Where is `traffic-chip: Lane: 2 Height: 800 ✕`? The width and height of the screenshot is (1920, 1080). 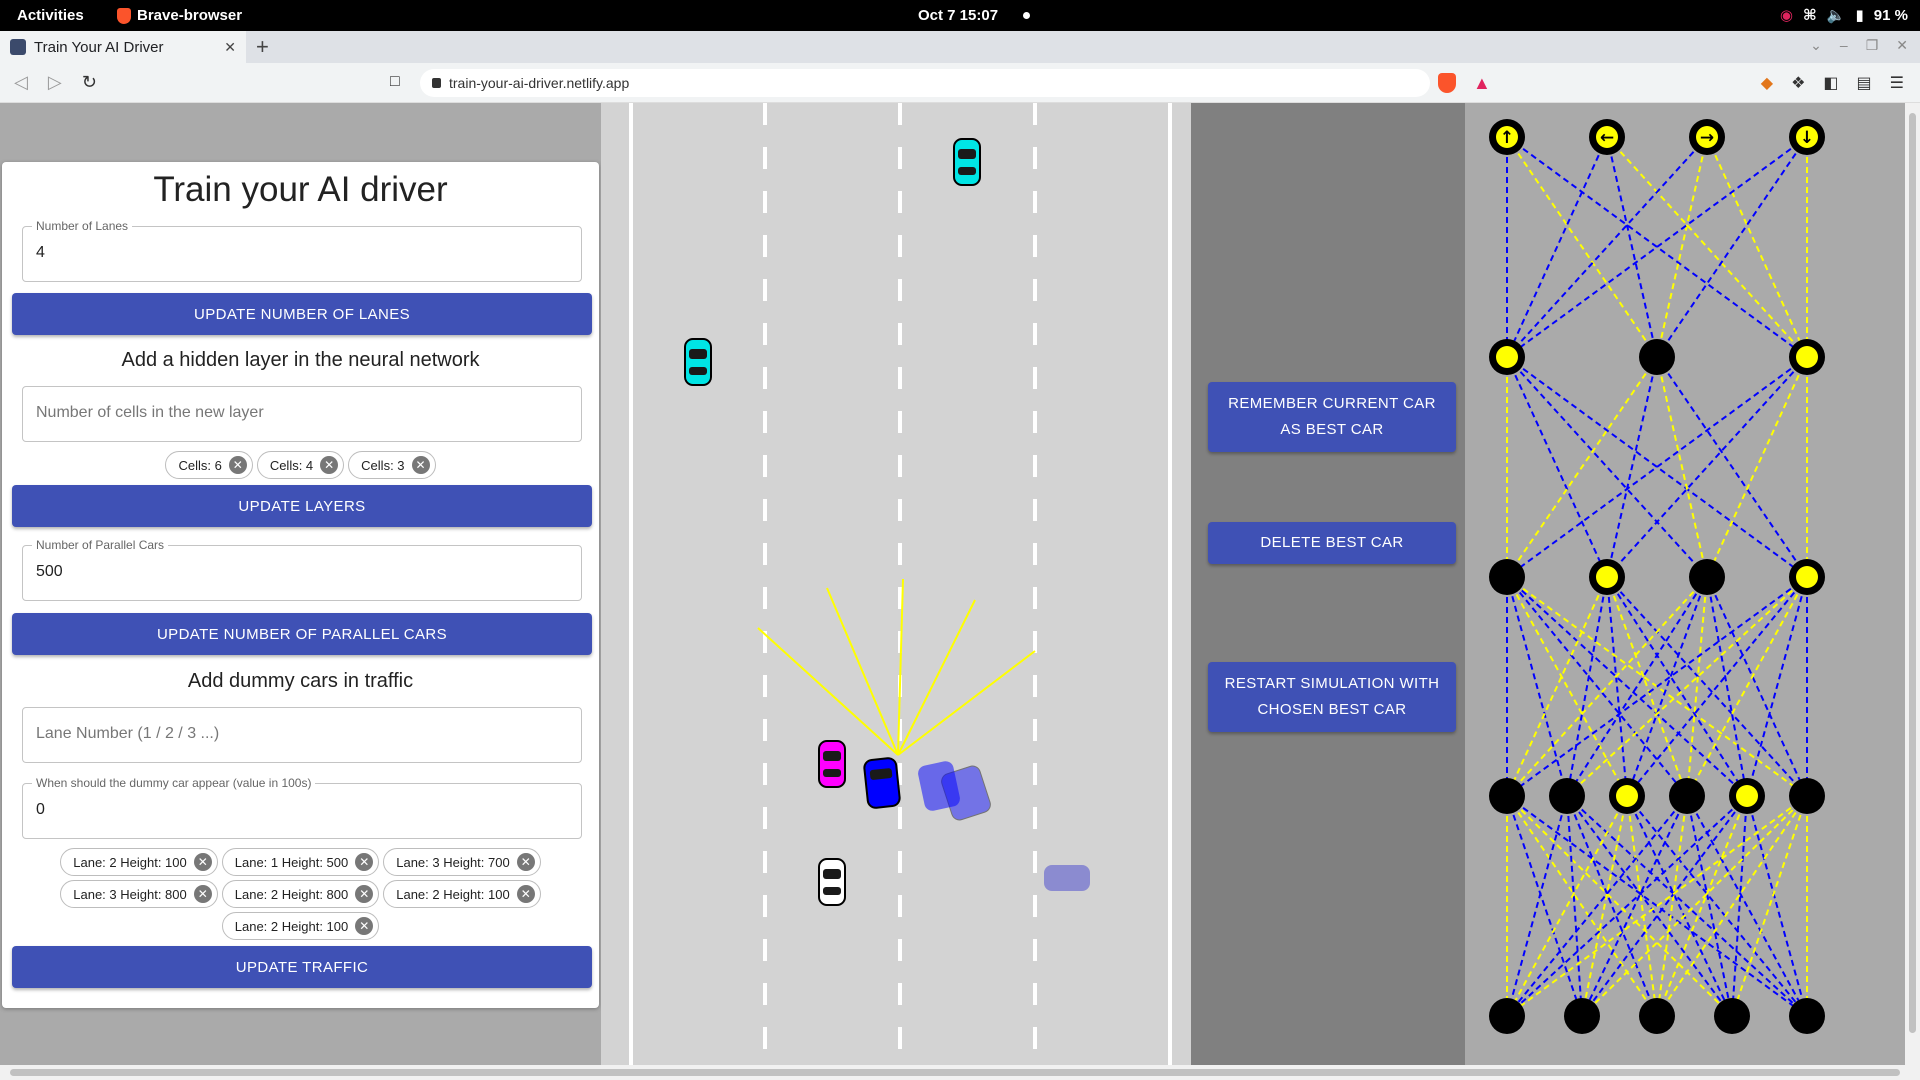 traffic-chip: Lane: 2 Height: 800 ✕ is located at coordinates (300, 894).